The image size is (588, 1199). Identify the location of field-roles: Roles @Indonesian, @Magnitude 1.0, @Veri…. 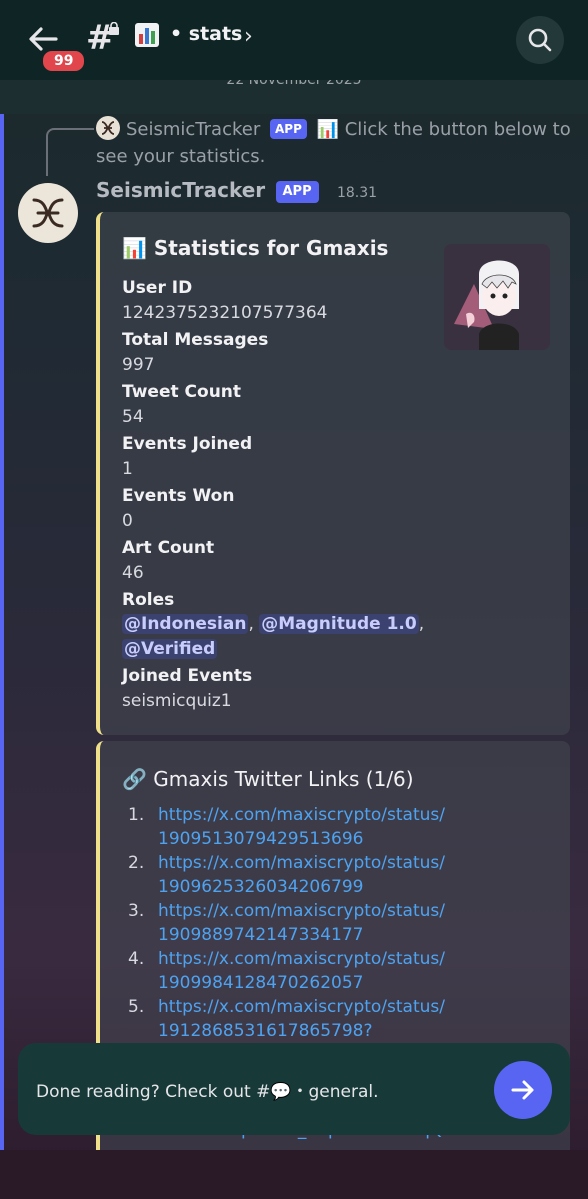
(332, 625).